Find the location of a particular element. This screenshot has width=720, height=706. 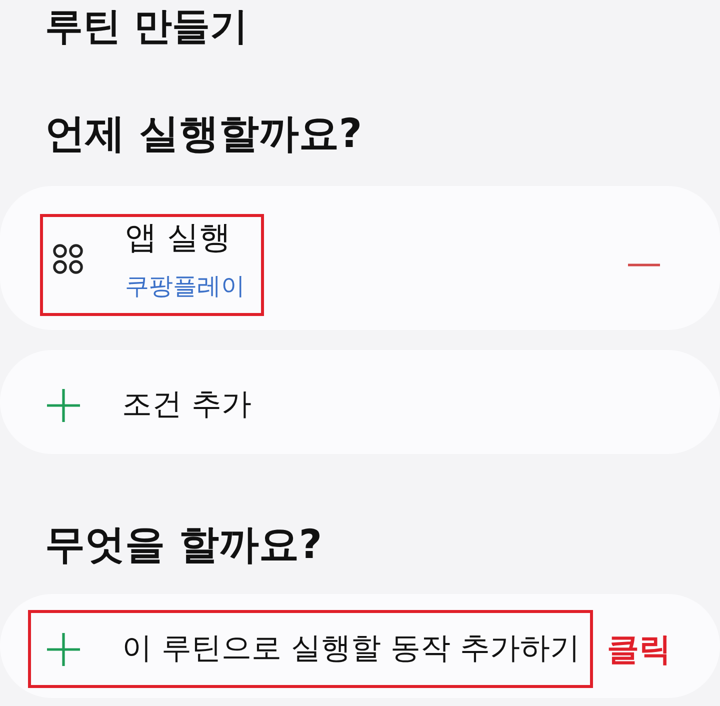

section-heading: 무엇을 할까요? is located at coordinates (184, 545).